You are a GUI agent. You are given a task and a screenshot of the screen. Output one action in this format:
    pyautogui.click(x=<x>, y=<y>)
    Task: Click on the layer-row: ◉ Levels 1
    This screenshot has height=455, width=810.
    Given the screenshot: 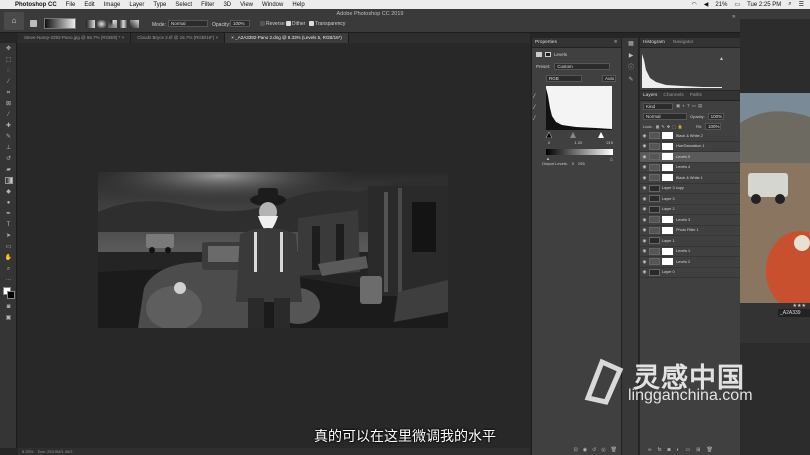 What is the action you would take?
    pyautogui.click(x=690, y=252)
    